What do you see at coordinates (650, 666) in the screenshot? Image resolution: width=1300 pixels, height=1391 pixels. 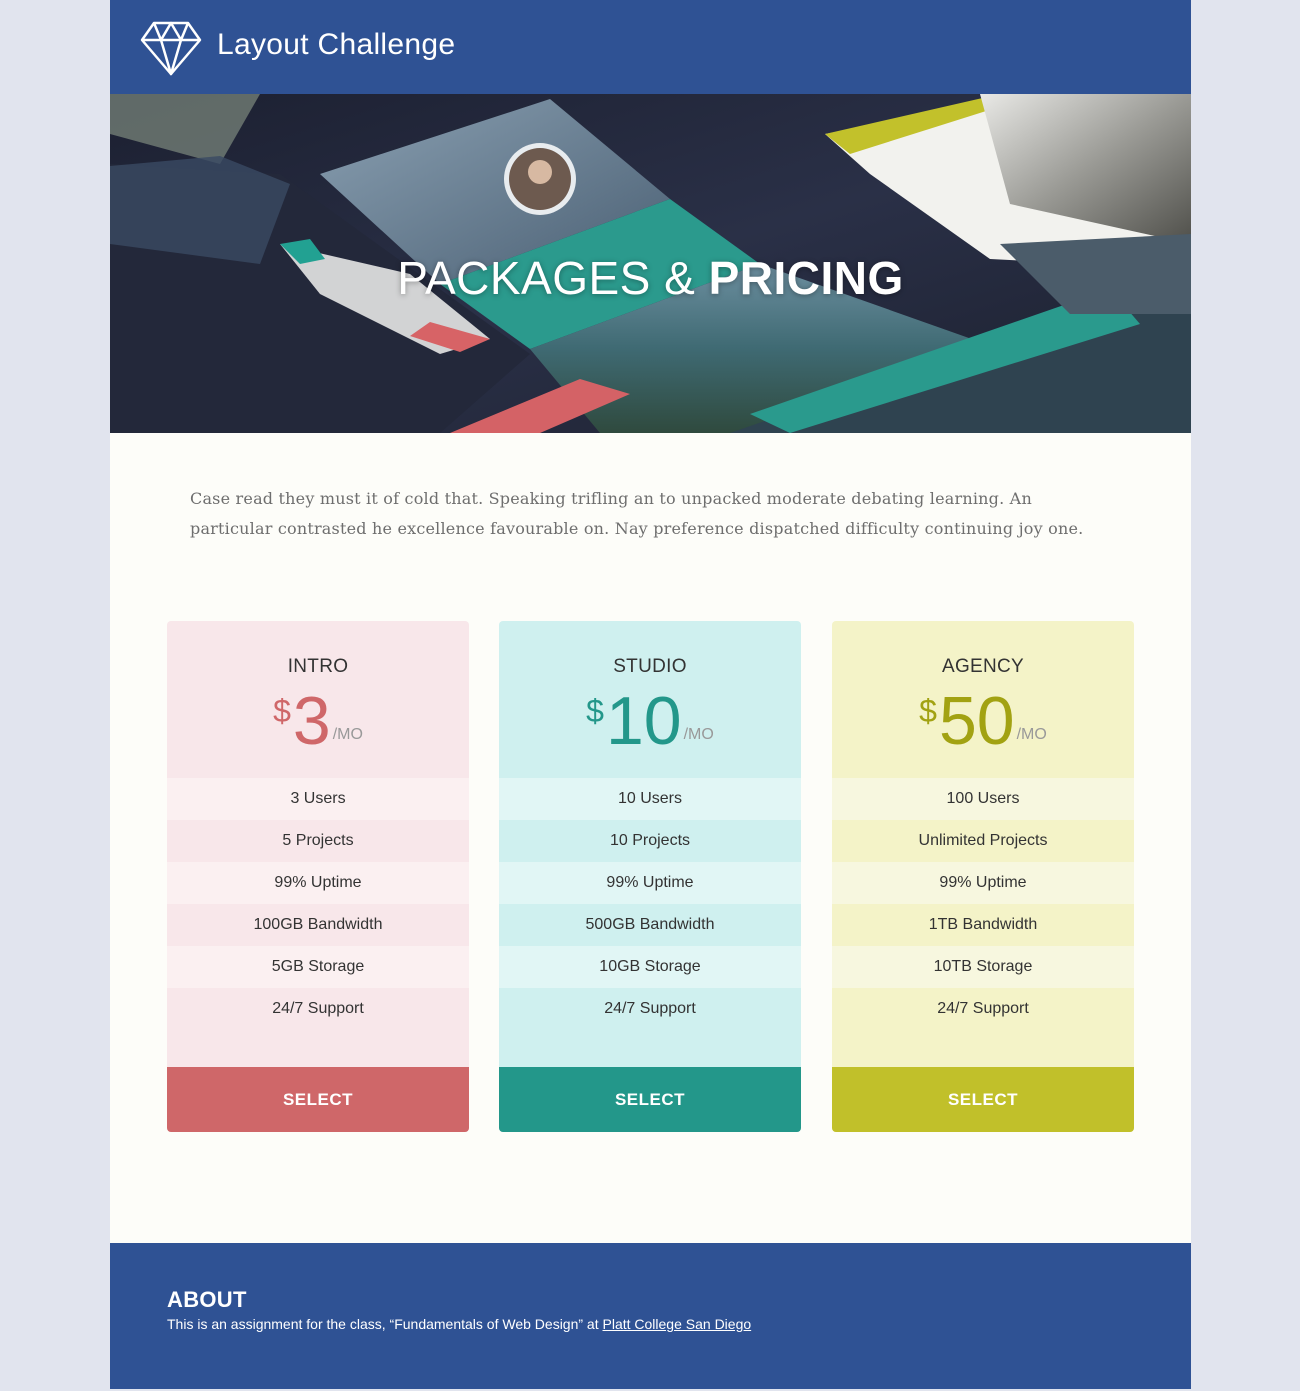 I see `plan-name: STUDIO` at bounding box center [650, 666].